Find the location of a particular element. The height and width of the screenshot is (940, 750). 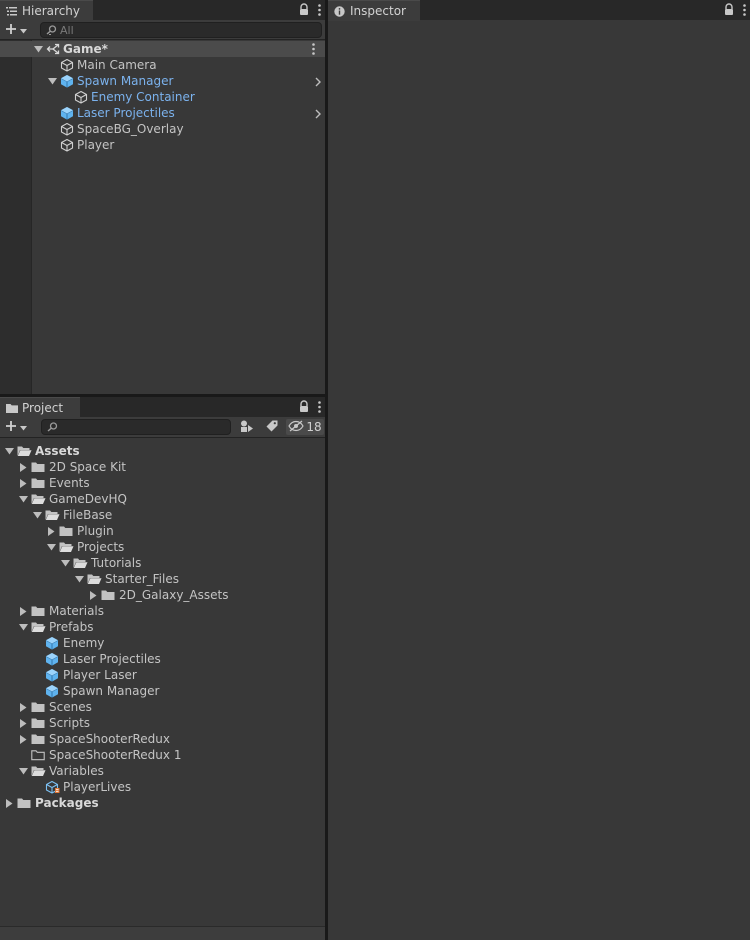

hierarchy-toolbar is located at coordinates (162, 30).